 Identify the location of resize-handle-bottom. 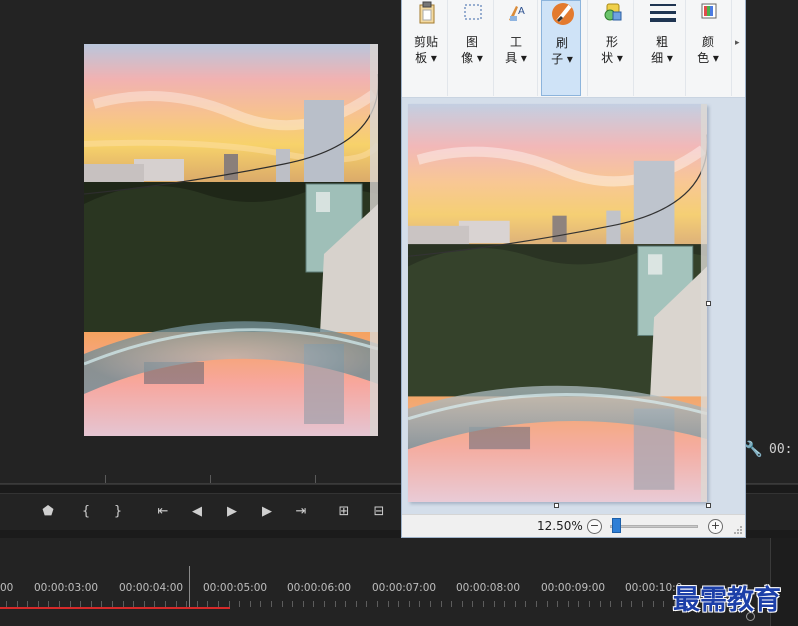
(556, 505).